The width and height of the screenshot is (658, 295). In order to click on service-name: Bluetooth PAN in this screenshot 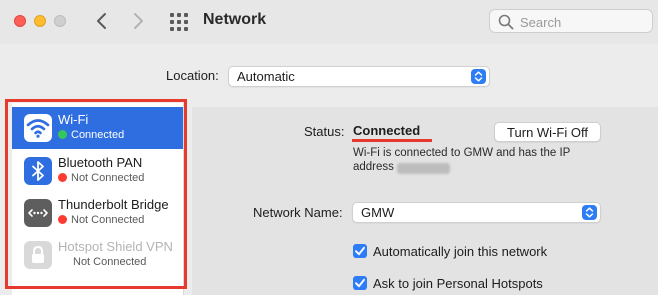, I will do `click(100, 162)`.